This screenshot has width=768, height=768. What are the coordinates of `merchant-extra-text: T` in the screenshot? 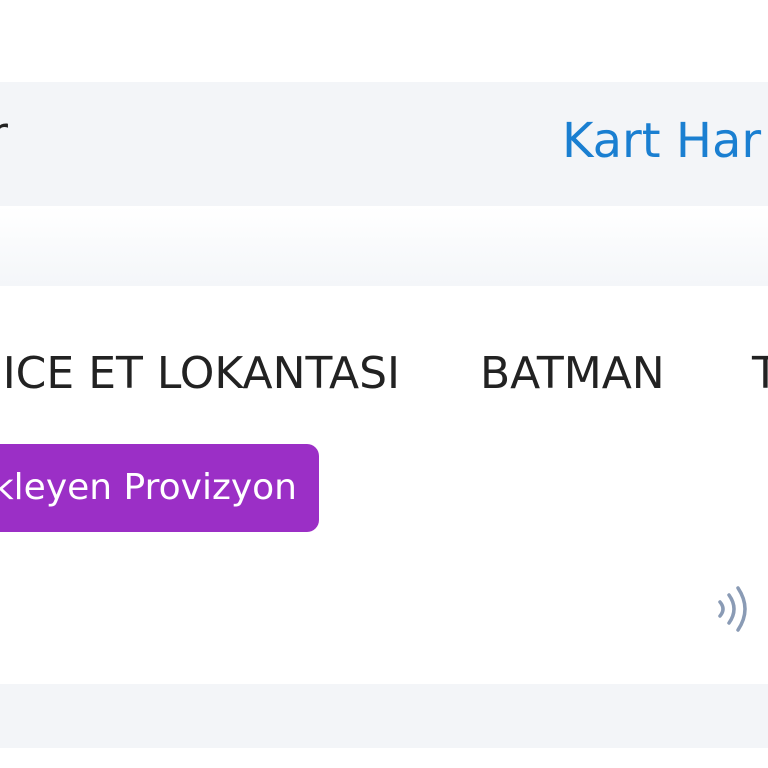 It's located at (760, 373).